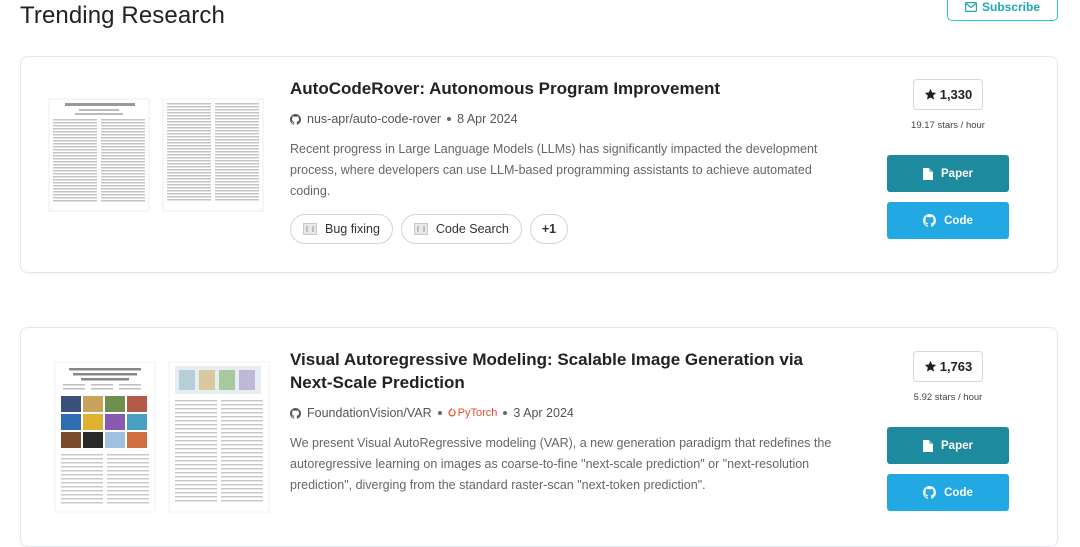  I want to click on stars-count: 1,330, so click(956, 94).